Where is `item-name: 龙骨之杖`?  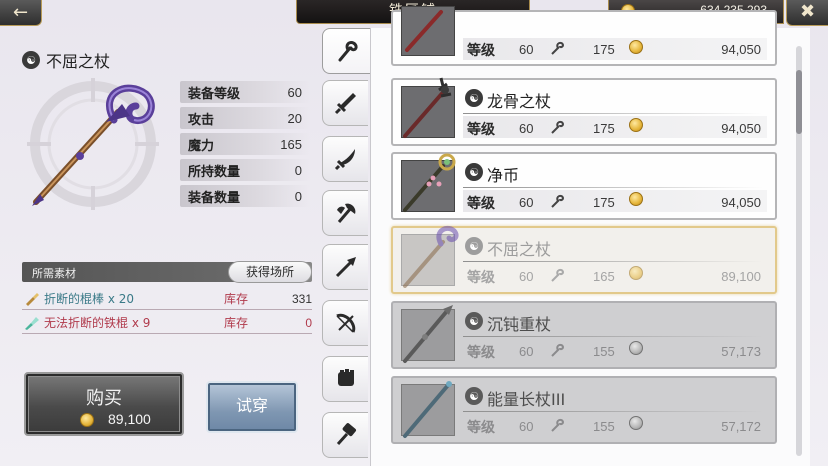
item-name: 龙骨之杖 is located at coordinates (519, 101).